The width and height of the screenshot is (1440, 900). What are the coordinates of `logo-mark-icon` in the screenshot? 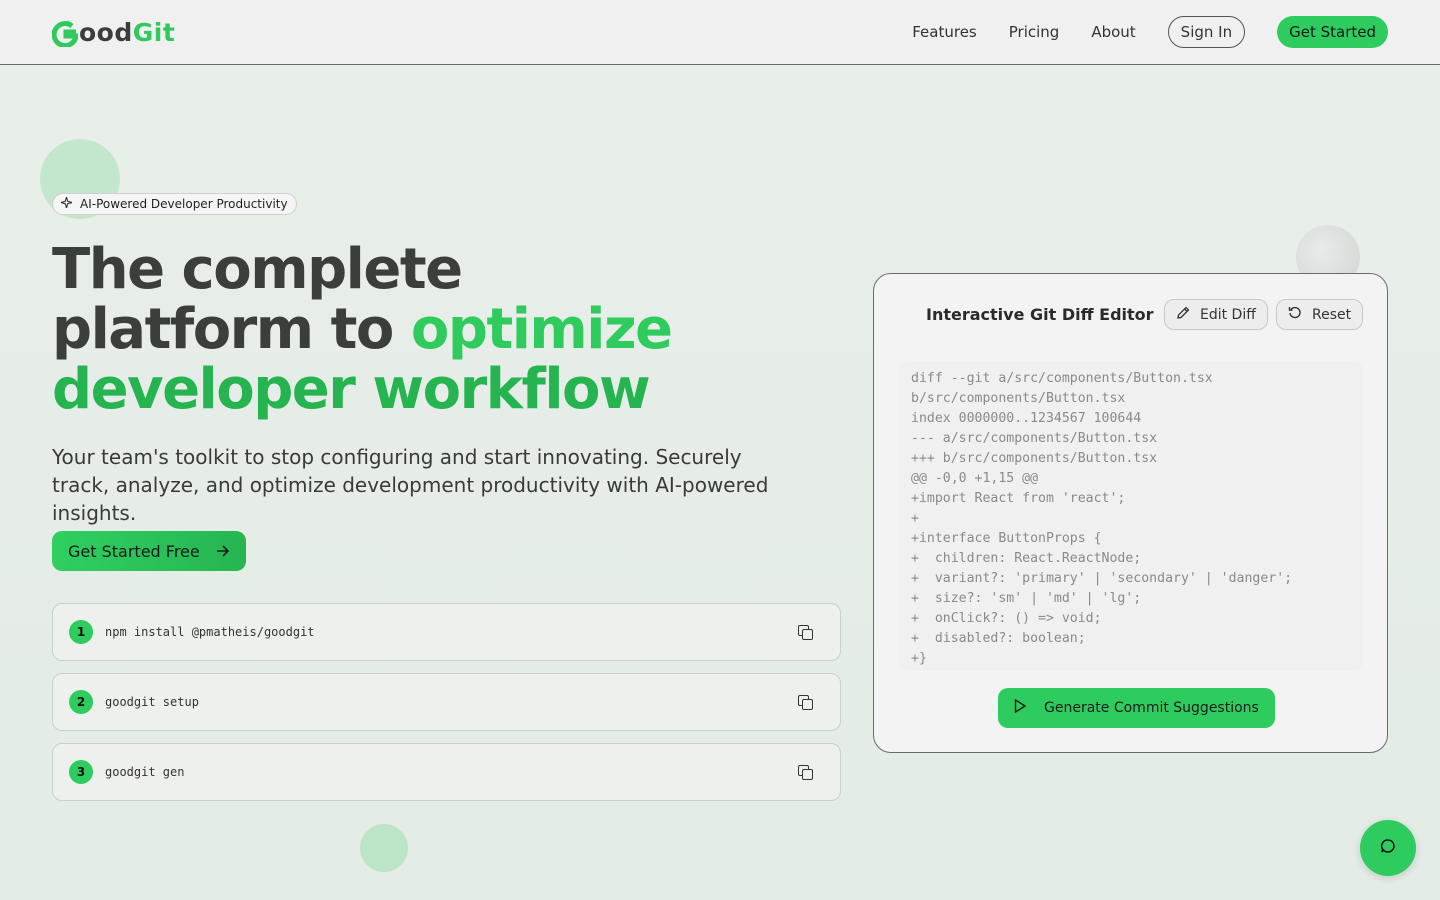 It's located at (65, 33).